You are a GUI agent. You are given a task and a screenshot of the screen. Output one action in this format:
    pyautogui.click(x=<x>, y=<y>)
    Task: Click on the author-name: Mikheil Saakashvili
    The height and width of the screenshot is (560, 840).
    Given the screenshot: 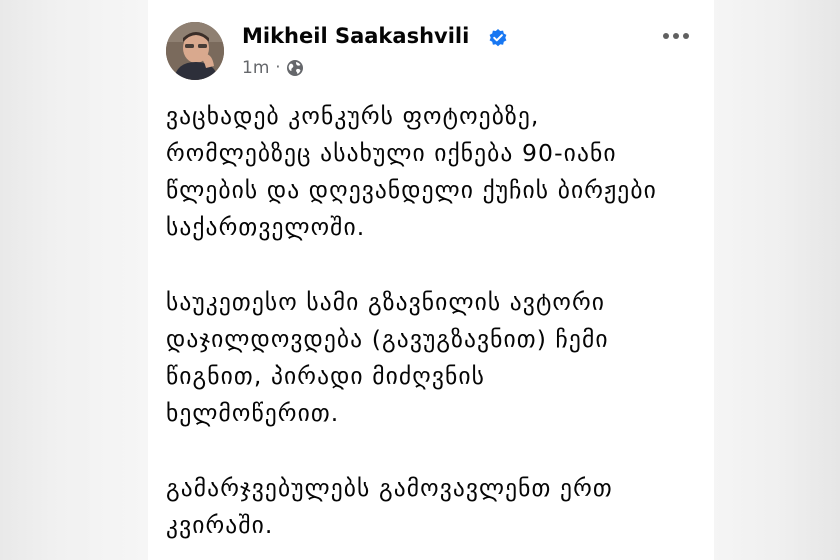 What is the action you would take?
    pyautogui.click(x=355, y=36)
    